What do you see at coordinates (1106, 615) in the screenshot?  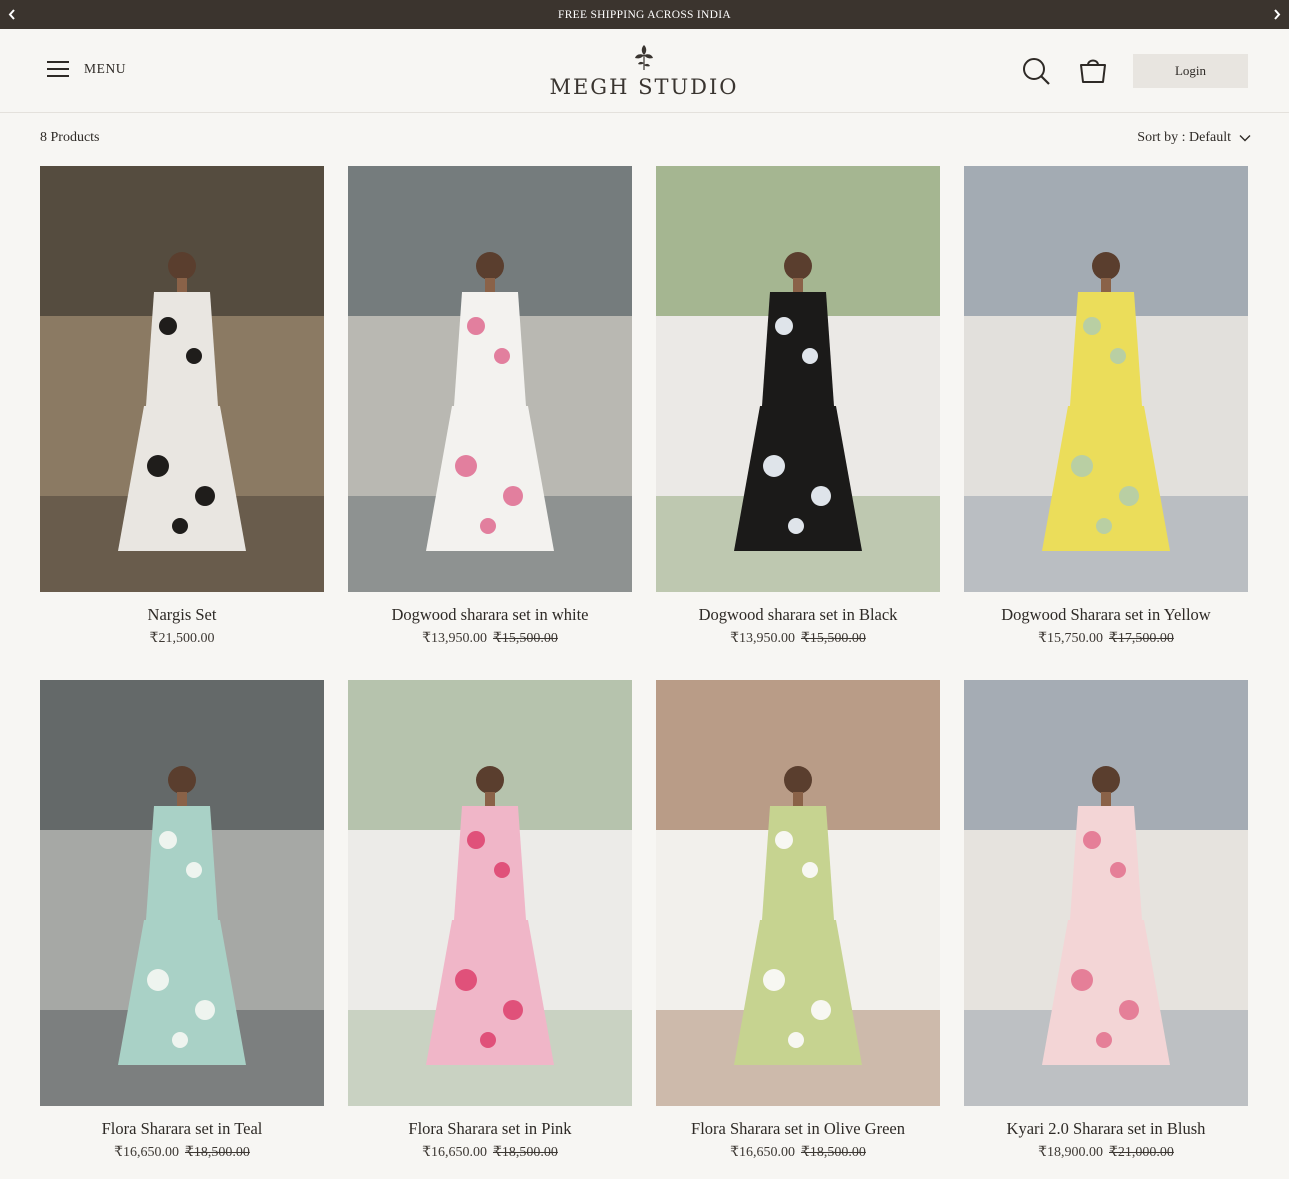 I see `product-title: Dogwood Sharara set in Yellow` at bounding box center [1106, 615].